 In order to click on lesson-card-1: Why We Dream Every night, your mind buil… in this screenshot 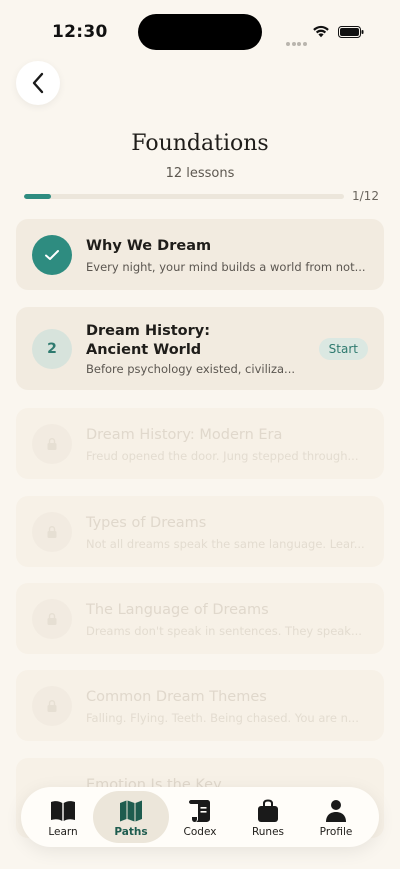, I will do `click(200, 254)`.